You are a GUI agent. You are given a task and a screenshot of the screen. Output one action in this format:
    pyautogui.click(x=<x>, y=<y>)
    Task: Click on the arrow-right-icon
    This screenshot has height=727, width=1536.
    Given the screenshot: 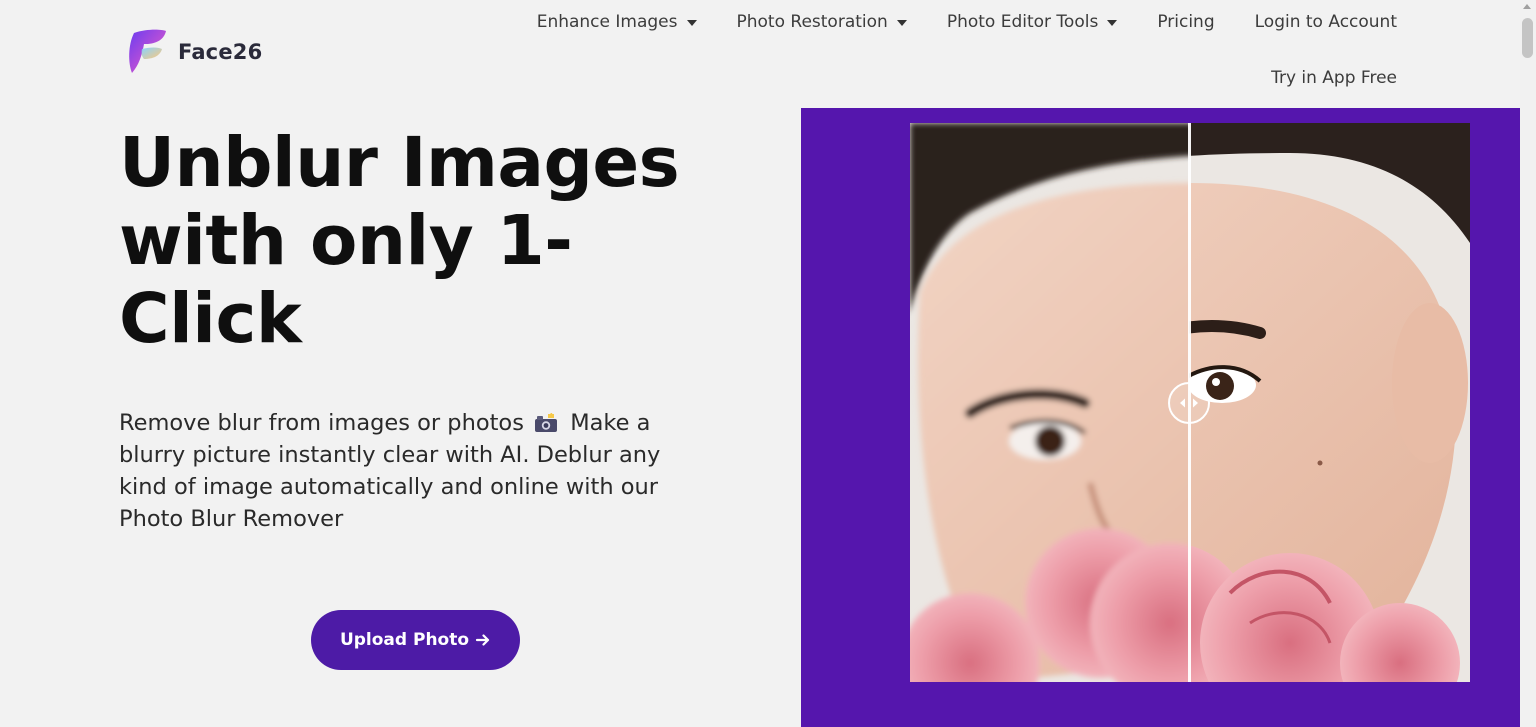 What is the action you would take?
    pyautogui.click(x=482, y=640)
    